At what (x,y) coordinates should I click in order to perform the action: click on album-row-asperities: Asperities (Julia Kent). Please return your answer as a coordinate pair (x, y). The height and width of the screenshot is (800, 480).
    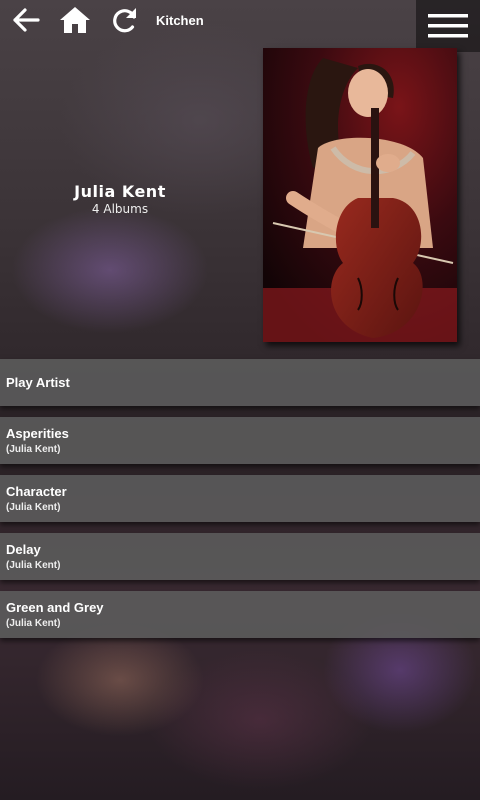
    Looking at the image, I should click on (240, 440).